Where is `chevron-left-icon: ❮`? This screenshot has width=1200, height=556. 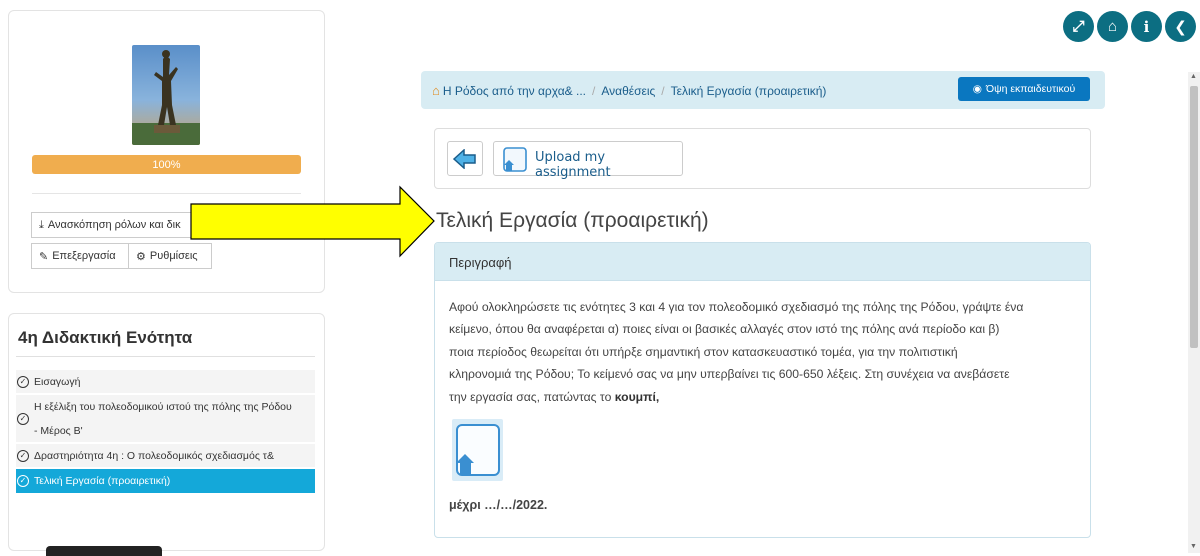 chevron-left-icon: ❮ is located at coordinates (1180, 27).